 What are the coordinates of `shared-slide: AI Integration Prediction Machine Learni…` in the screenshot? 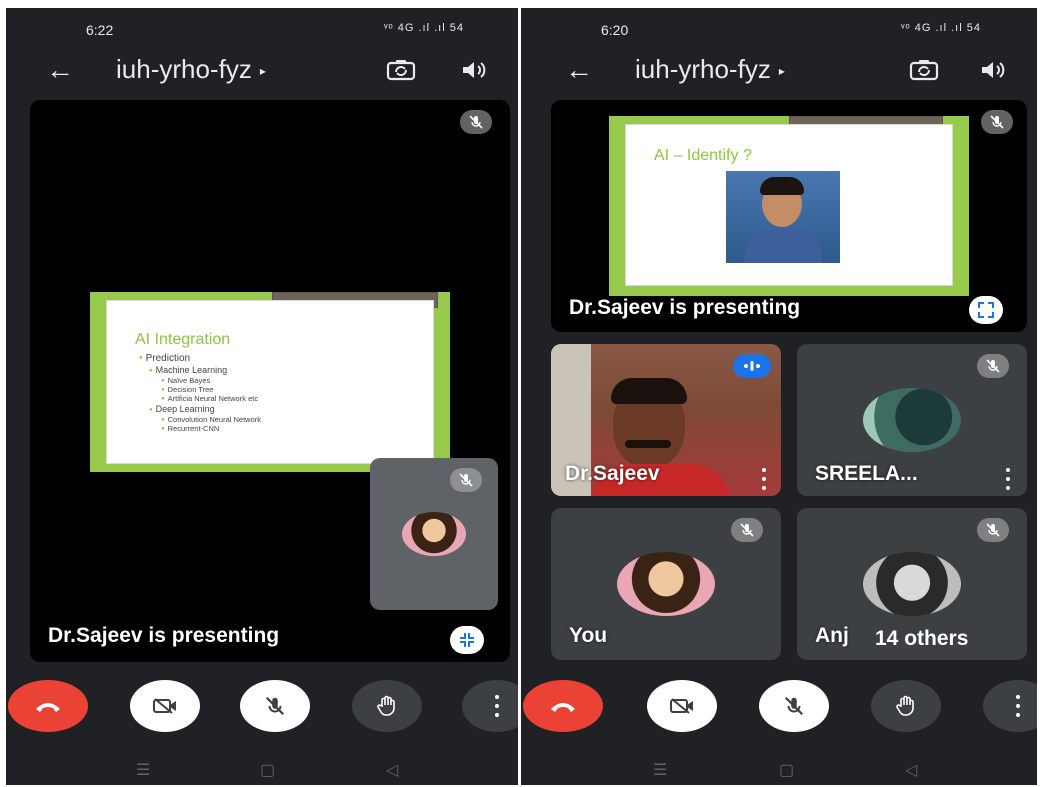 It's located at (270, 382).